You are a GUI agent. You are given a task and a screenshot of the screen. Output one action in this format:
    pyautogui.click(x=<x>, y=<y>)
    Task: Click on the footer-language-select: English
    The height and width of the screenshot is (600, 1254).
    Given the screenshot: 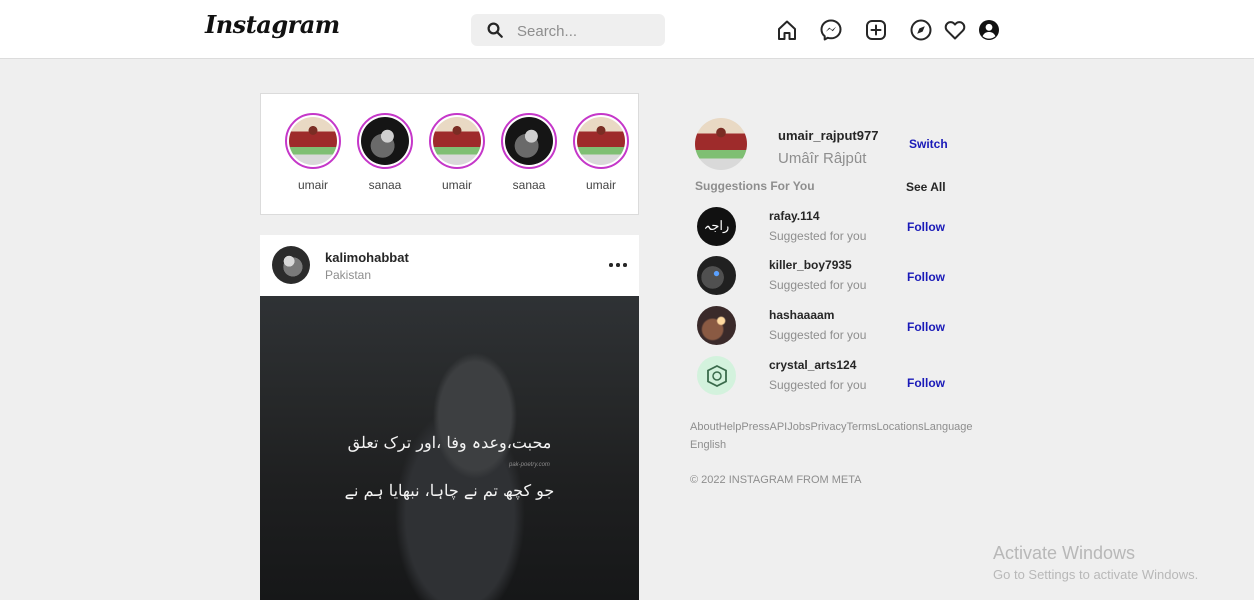 What is the action you would take?
    pyautogui.click(x=708, y=445)
    